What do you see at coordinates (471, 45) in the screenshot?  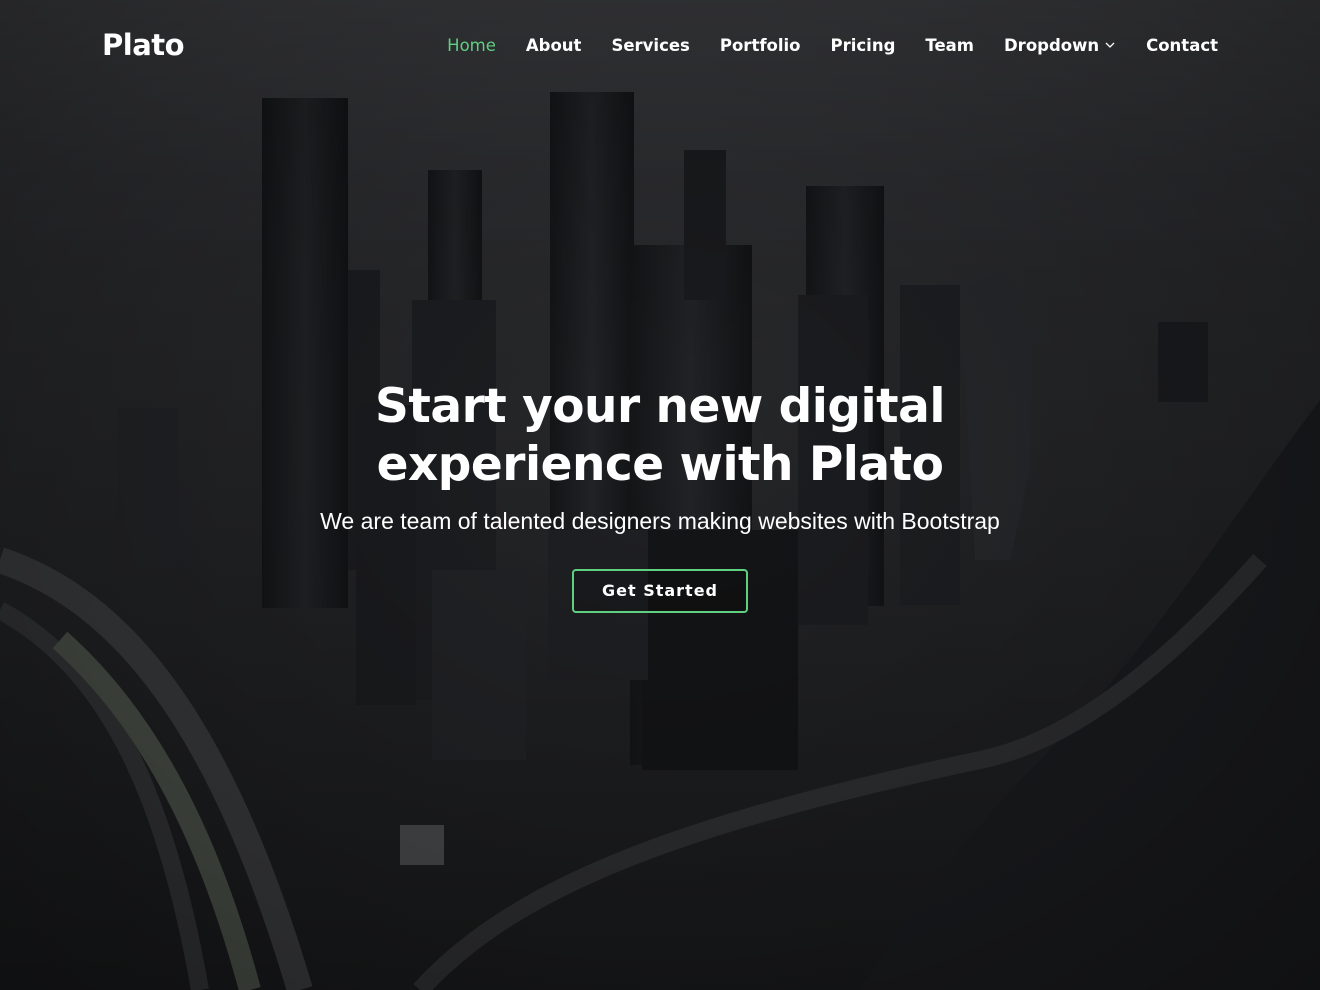 I see `nav-item-home: Home` at bounding box center [471, 45].